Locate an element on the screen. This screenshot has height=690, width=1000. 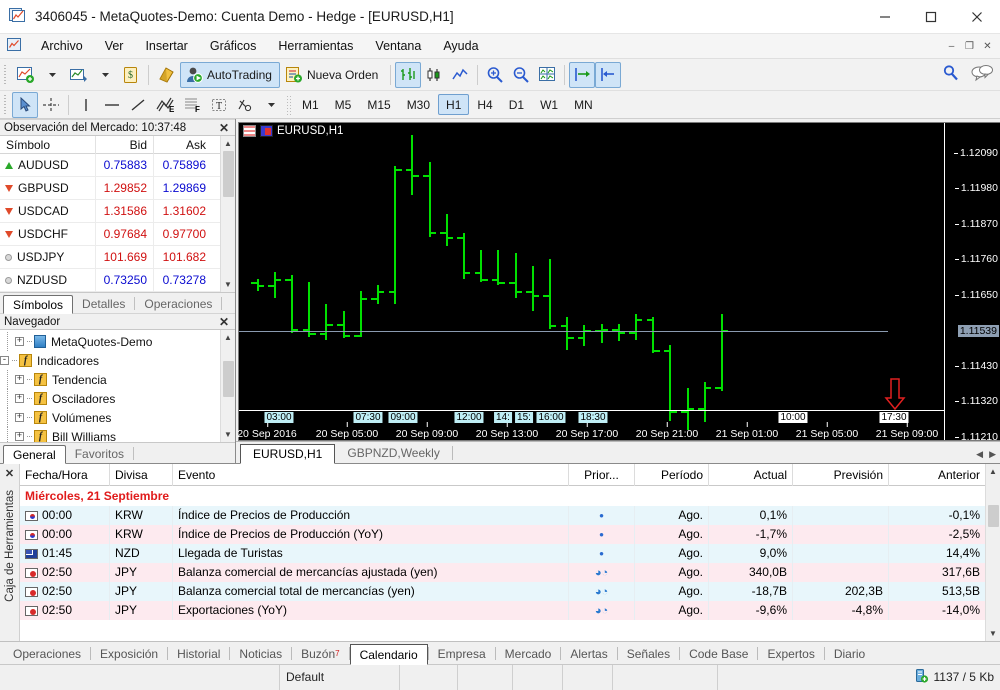
menu-item-graficos: Gráficos is located at coordinates (233, 46).